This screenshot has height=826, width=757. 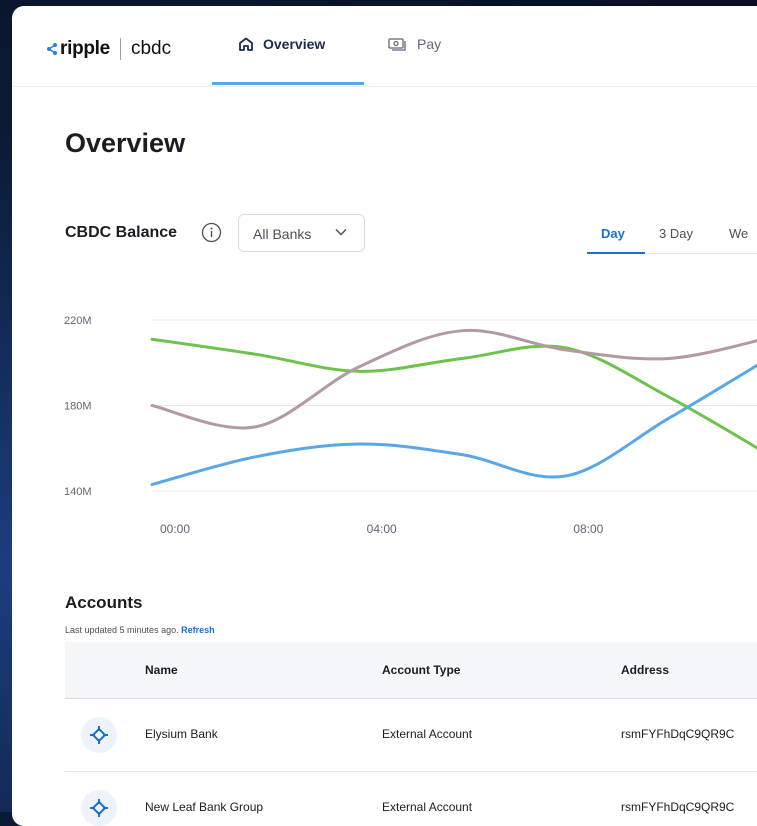 What do you see at coordinates (676, 233) in the screenshot?
I see `range-3-day: 3 Day` at bounding box center [676, 233].